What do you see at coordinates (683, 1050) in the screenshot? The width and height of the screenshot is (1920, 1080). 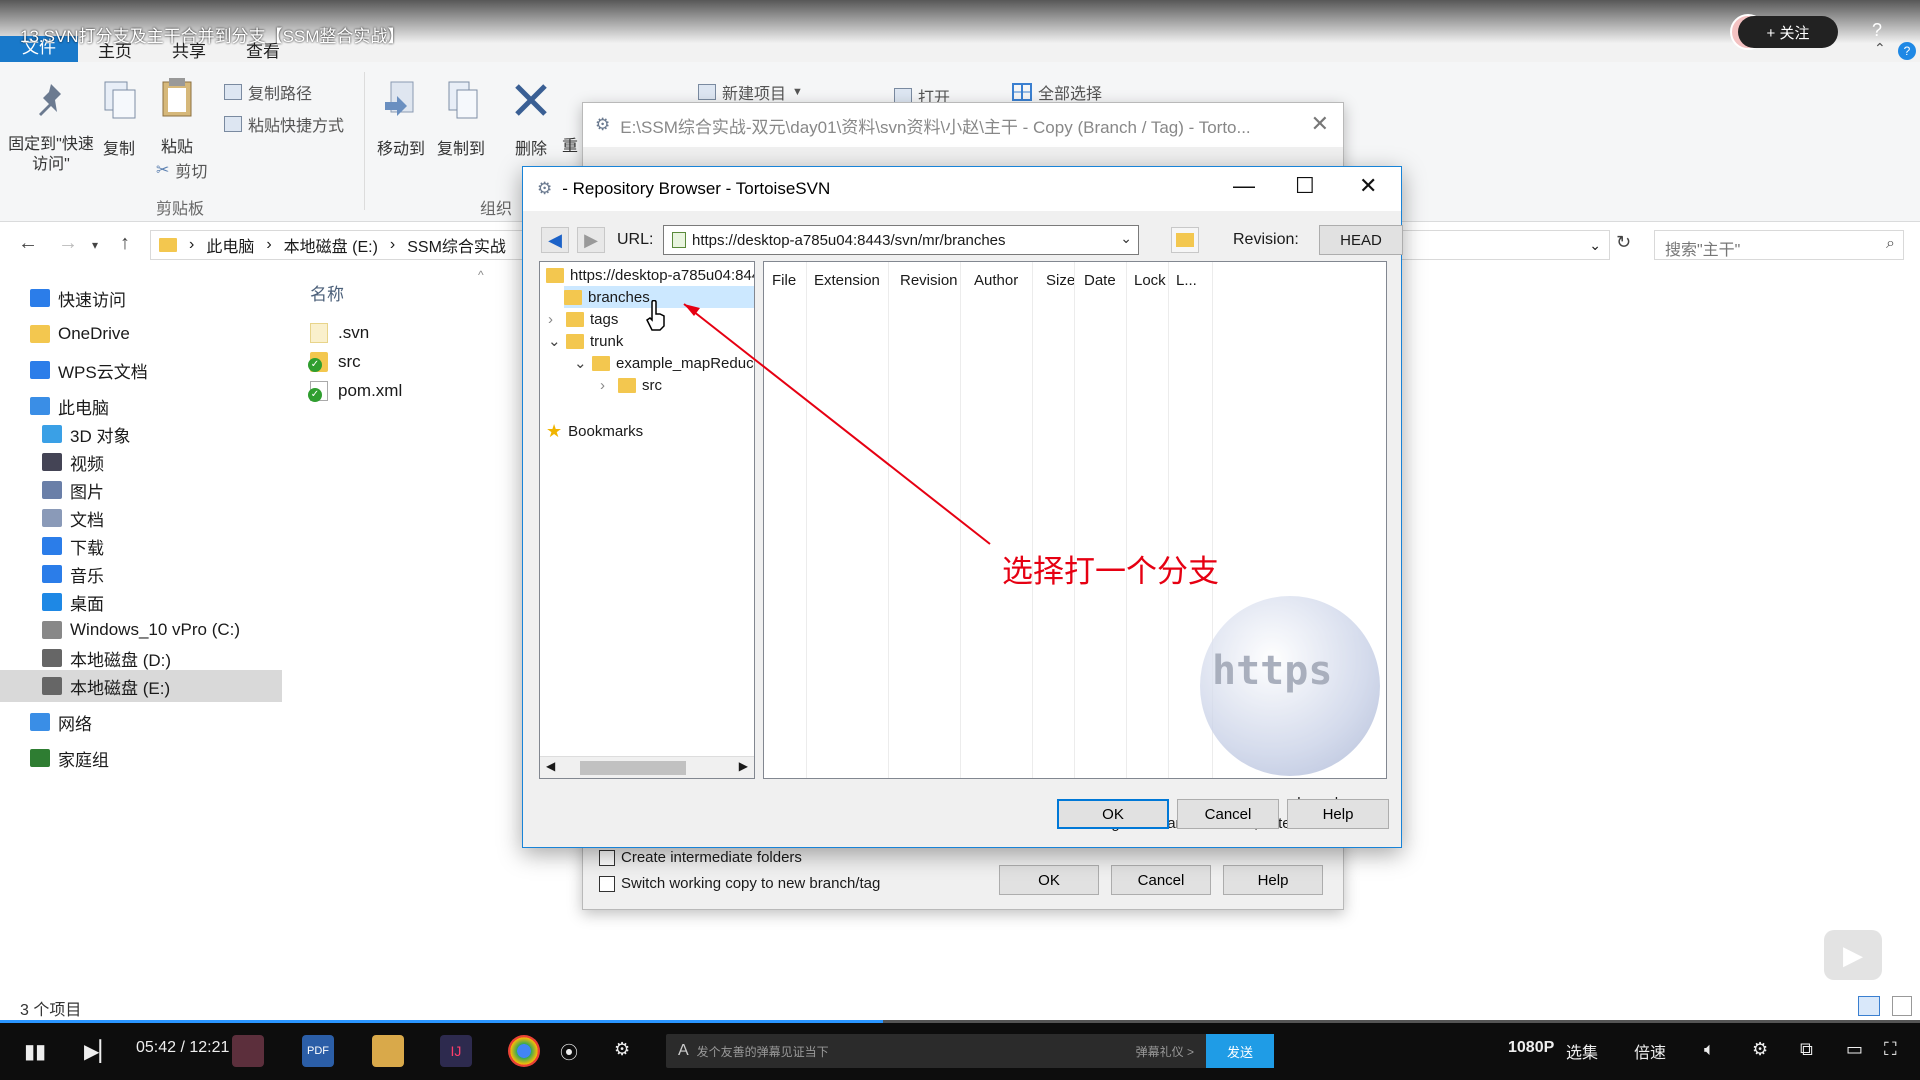 I see `font-a-icon: A` at bounding box center [683, 1050].